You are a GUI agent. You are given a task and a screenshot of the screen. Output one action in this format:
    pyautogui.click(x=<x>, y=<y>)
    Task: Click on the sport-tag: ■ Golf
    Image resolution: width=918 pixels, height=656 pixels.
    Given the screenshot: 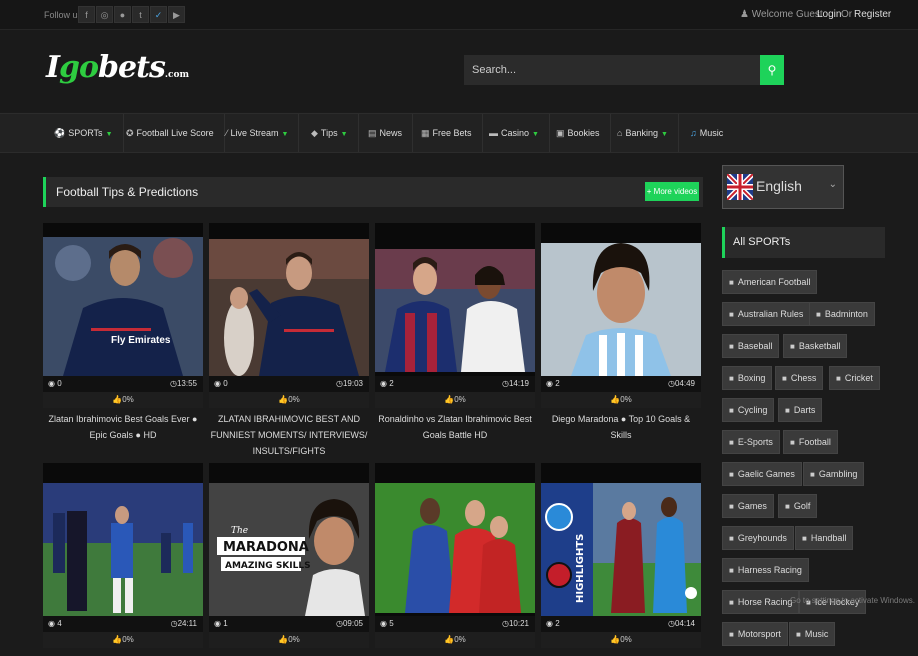 What is the action you would take?
    pyautogui.click(x=798, y=506)
    